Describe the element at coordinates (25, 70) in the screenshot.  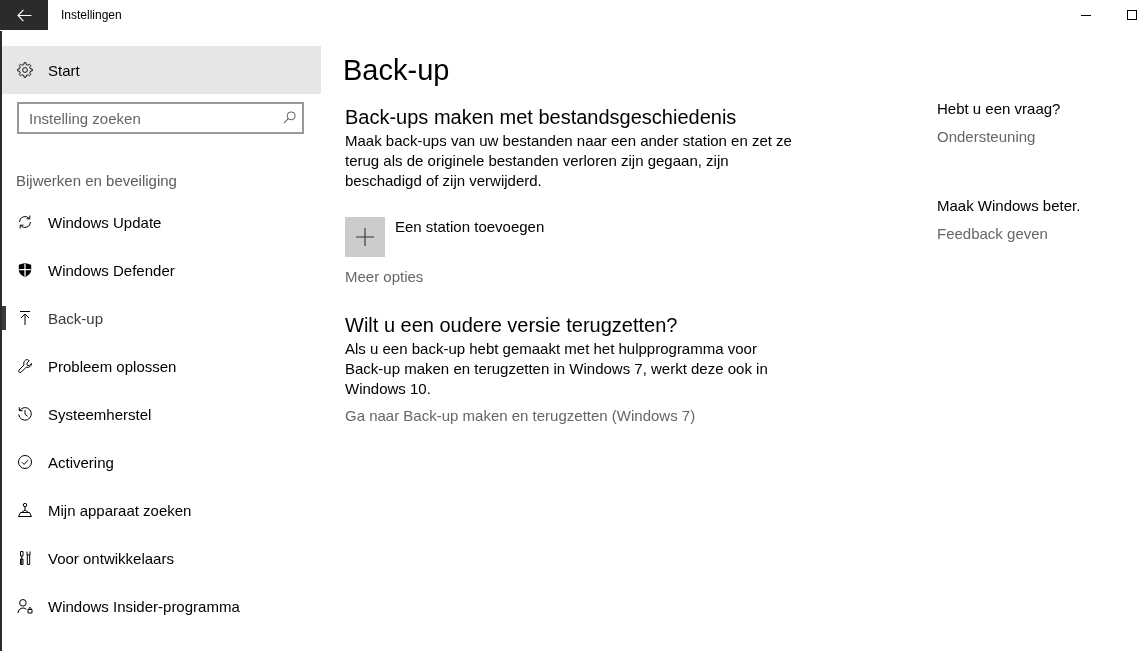
I see `gear-icon` at that location.